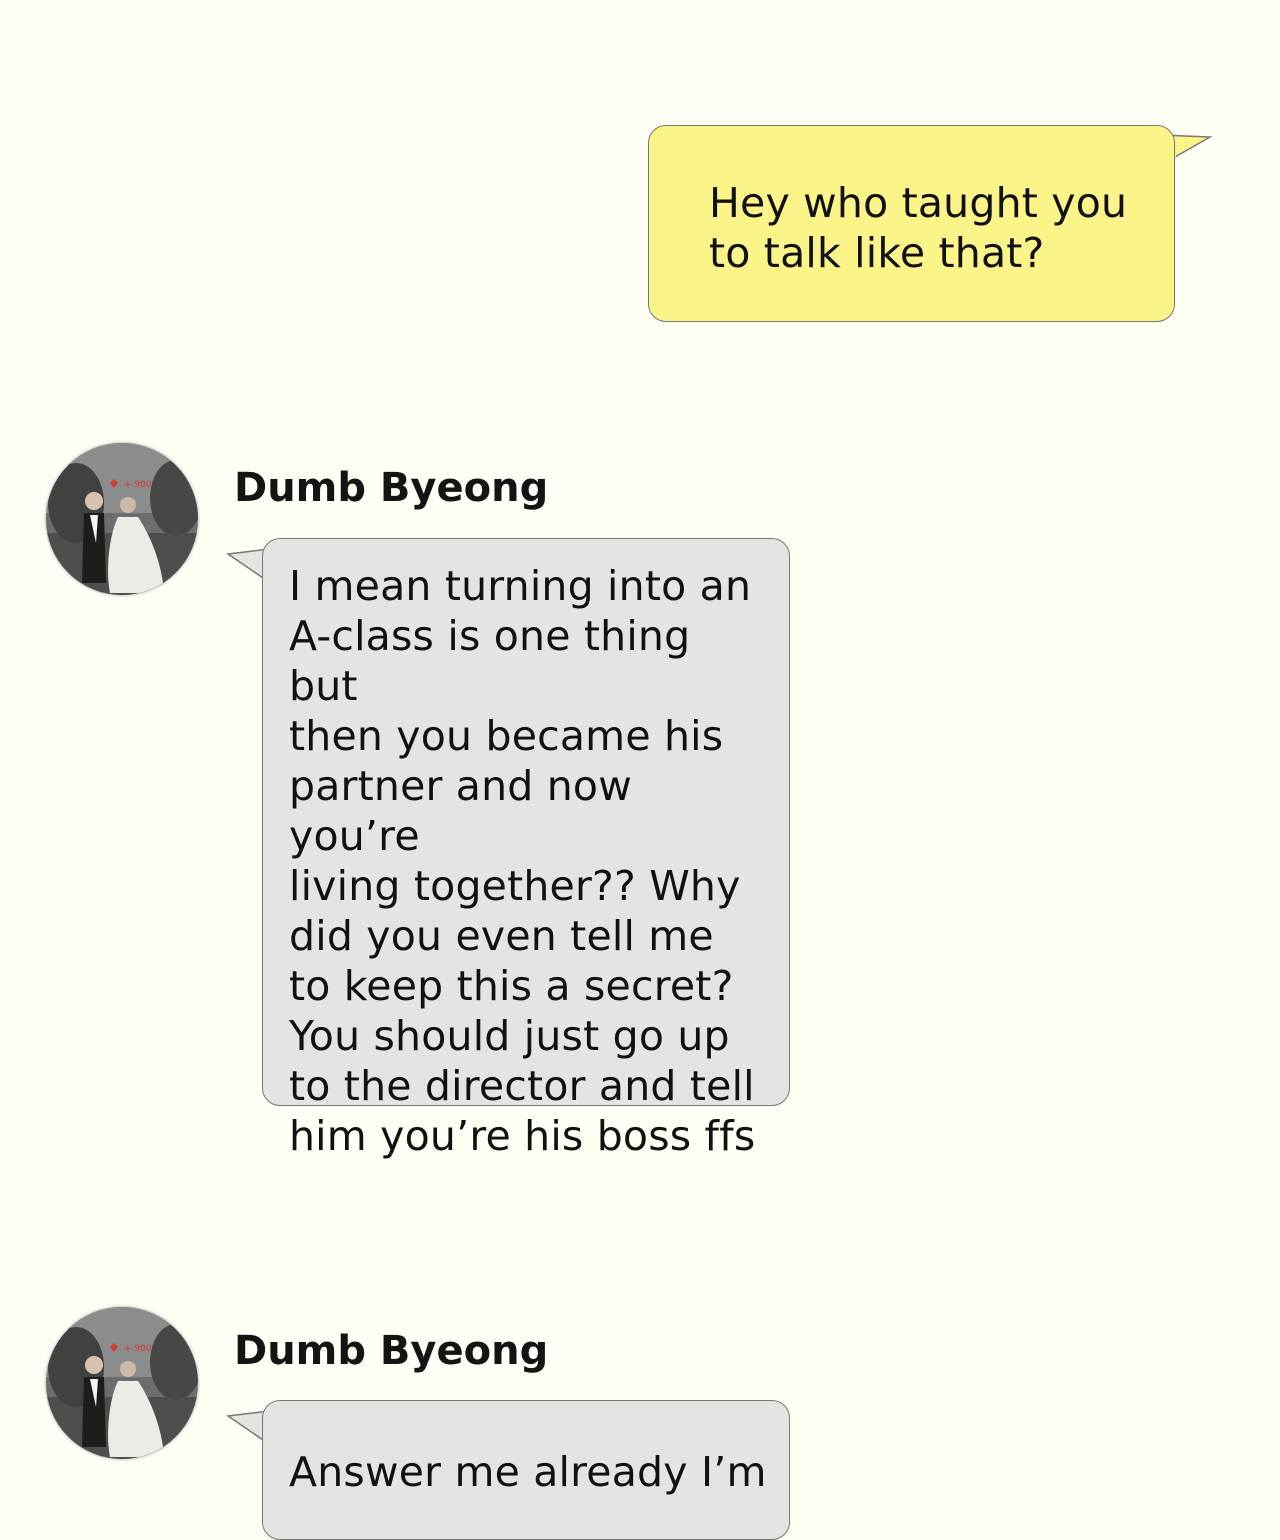  What do you see at coordinates (911, 223) in the screenshot?
I see `outgoing-bubble: Hey who taught you to talk like that?` at bounding box center [911, 223].